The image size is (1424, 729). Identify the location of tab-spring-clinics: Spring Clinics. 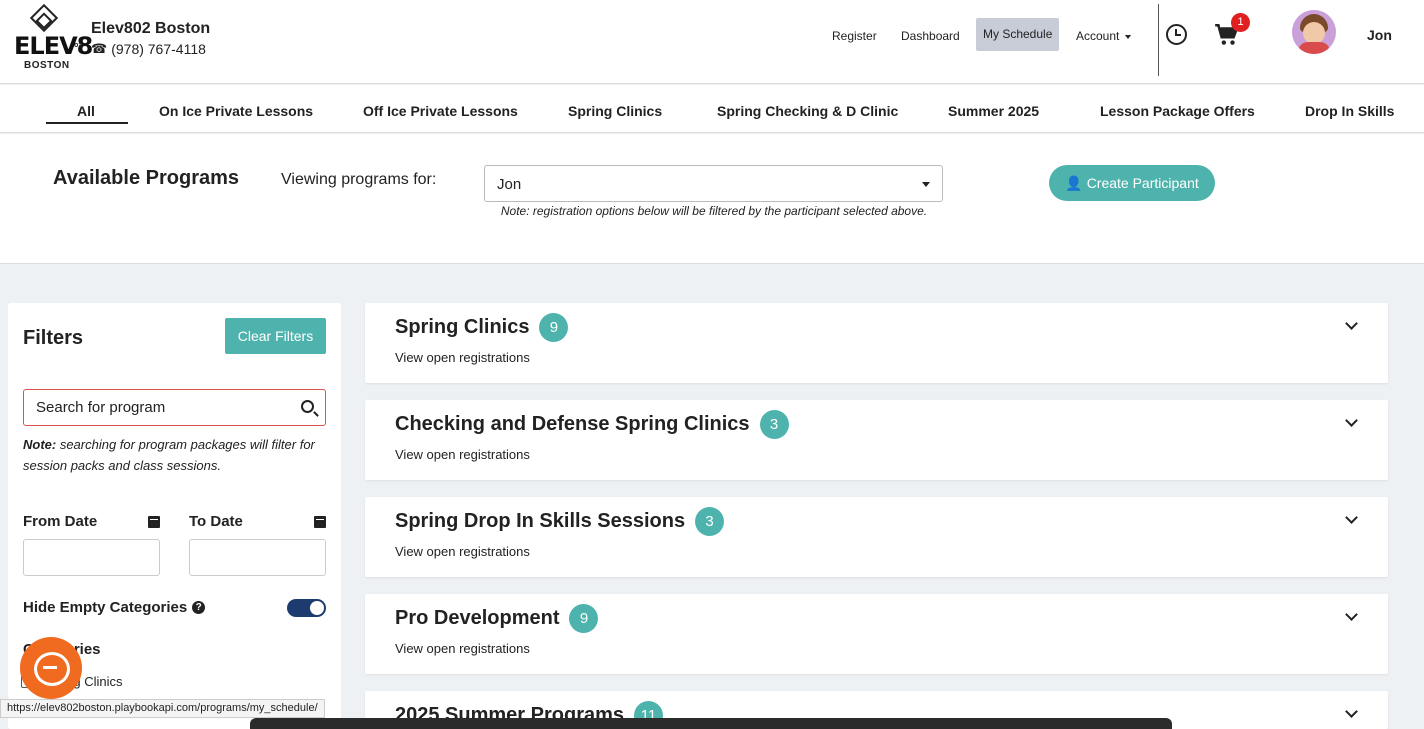
(615, 111).